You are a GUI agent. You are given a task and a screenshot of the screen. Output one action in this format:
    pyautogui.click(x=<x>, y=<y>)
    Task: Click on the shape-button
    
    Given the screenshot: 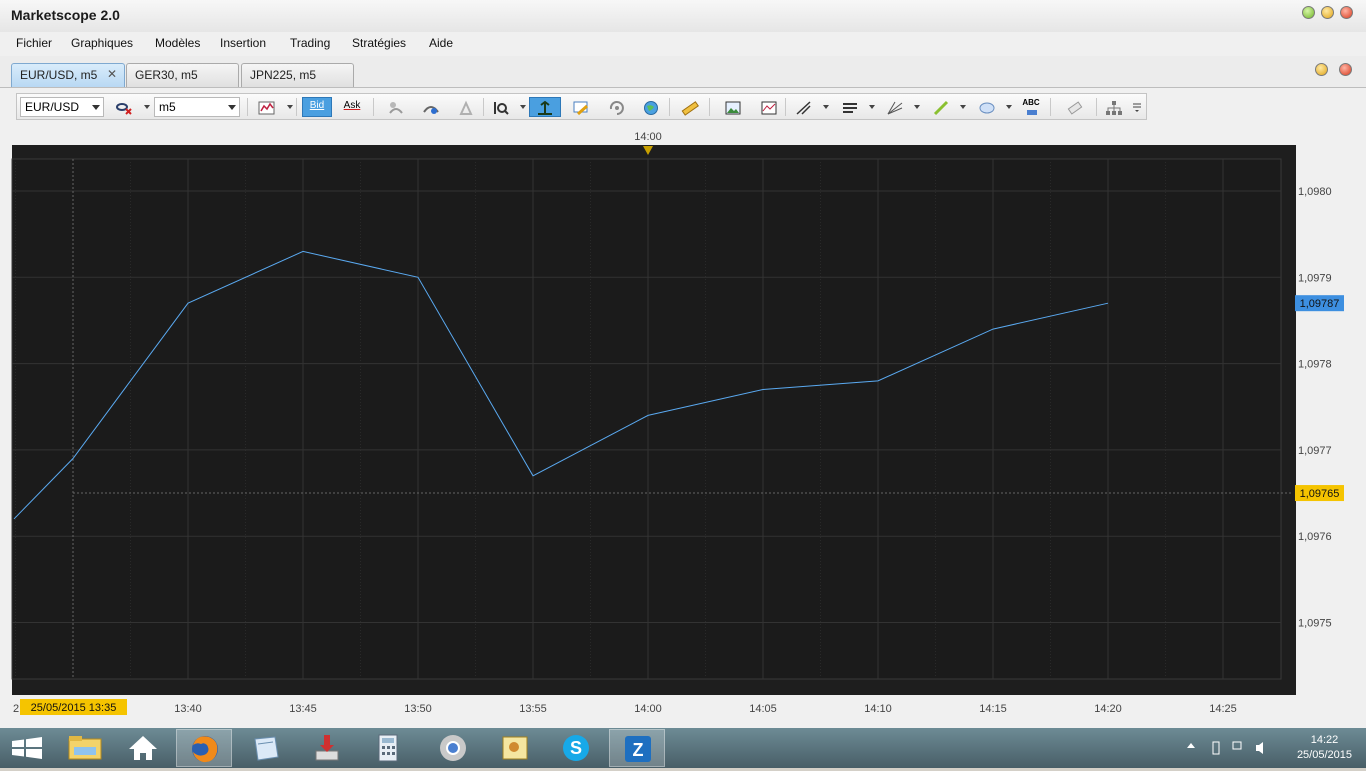 What is the action you would take?
    pyautogui.click(x=986, y=107)
    